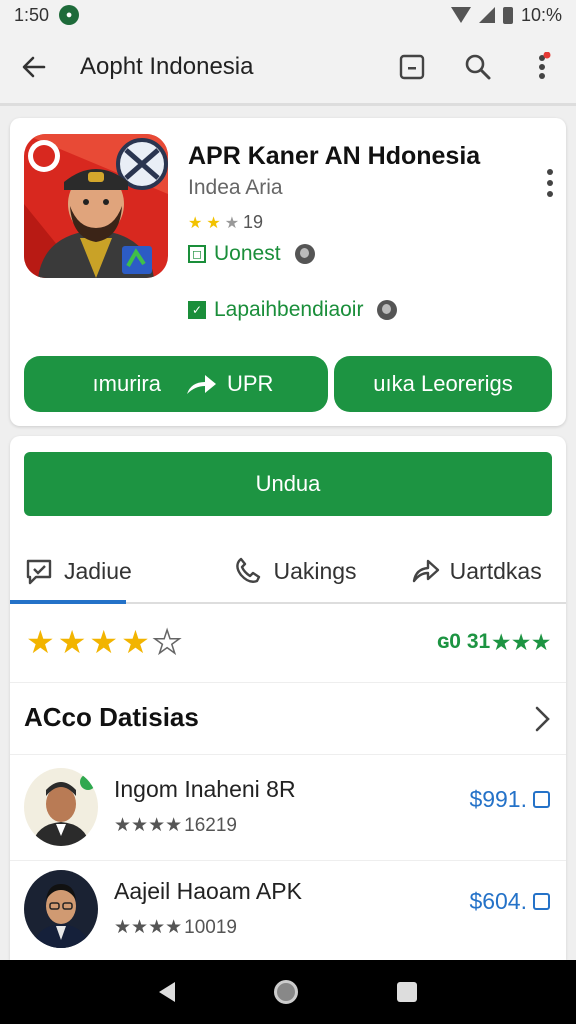 The image size is (576, 1024). I want to click on section-title: ACco Datisias, so click(111, 717).